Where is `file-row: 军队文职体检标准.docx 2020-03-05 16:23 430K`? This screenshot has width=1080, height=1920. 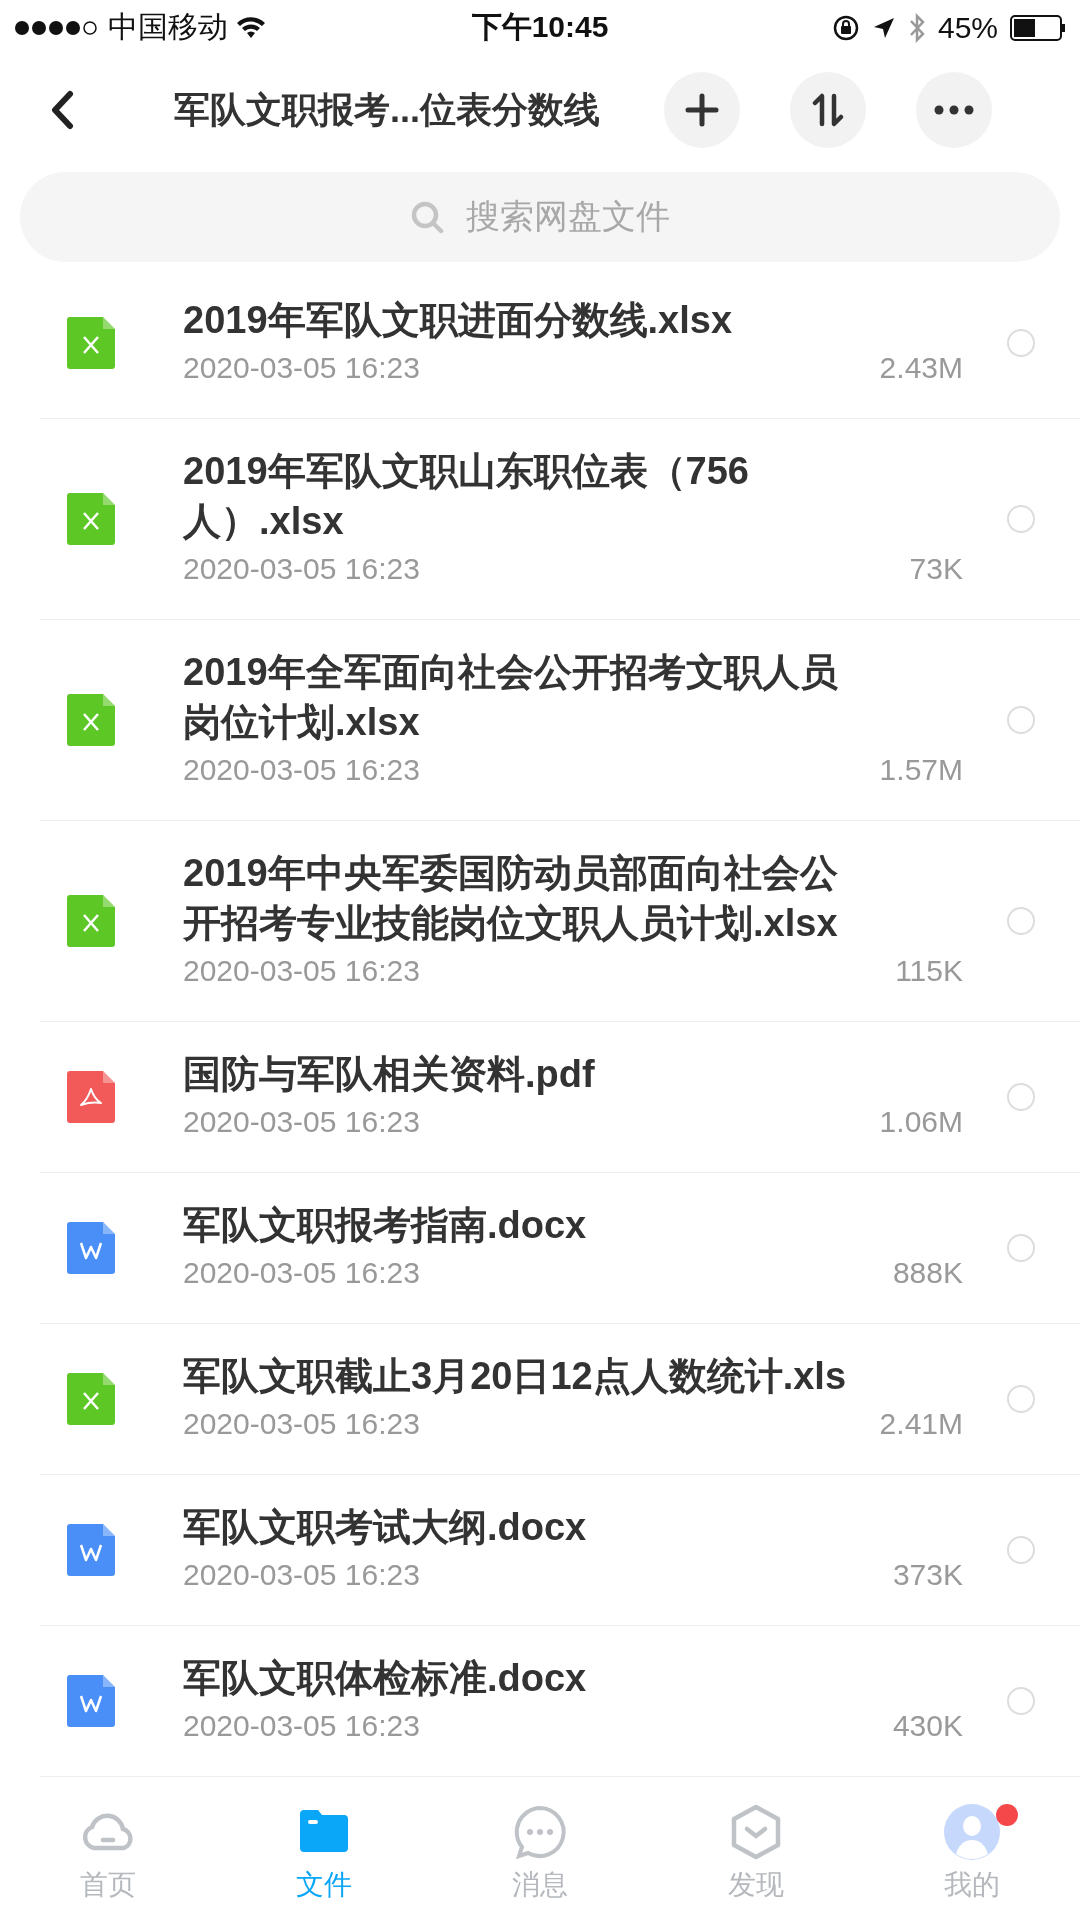
file-row: 军队文职体检标准.docx 2020-03-05 16:23 430K is located at coordinates (560, 1701).